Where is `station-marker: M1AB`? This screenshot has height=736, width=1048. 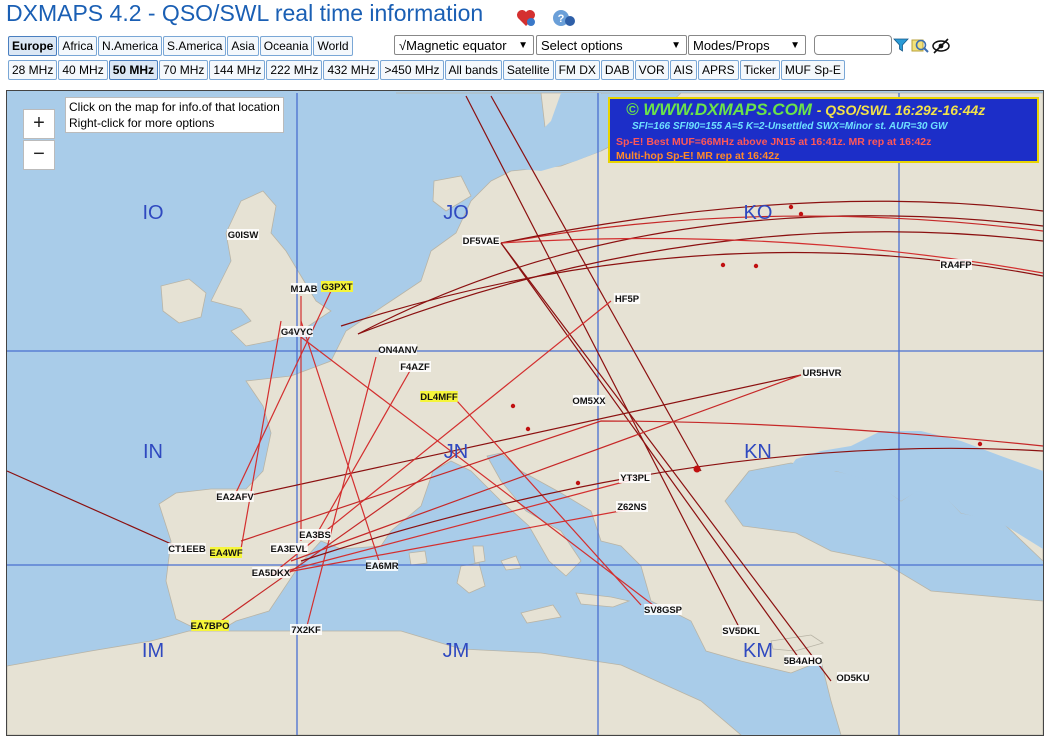
station-marker: M1AB is located at coordinates (304, 289).